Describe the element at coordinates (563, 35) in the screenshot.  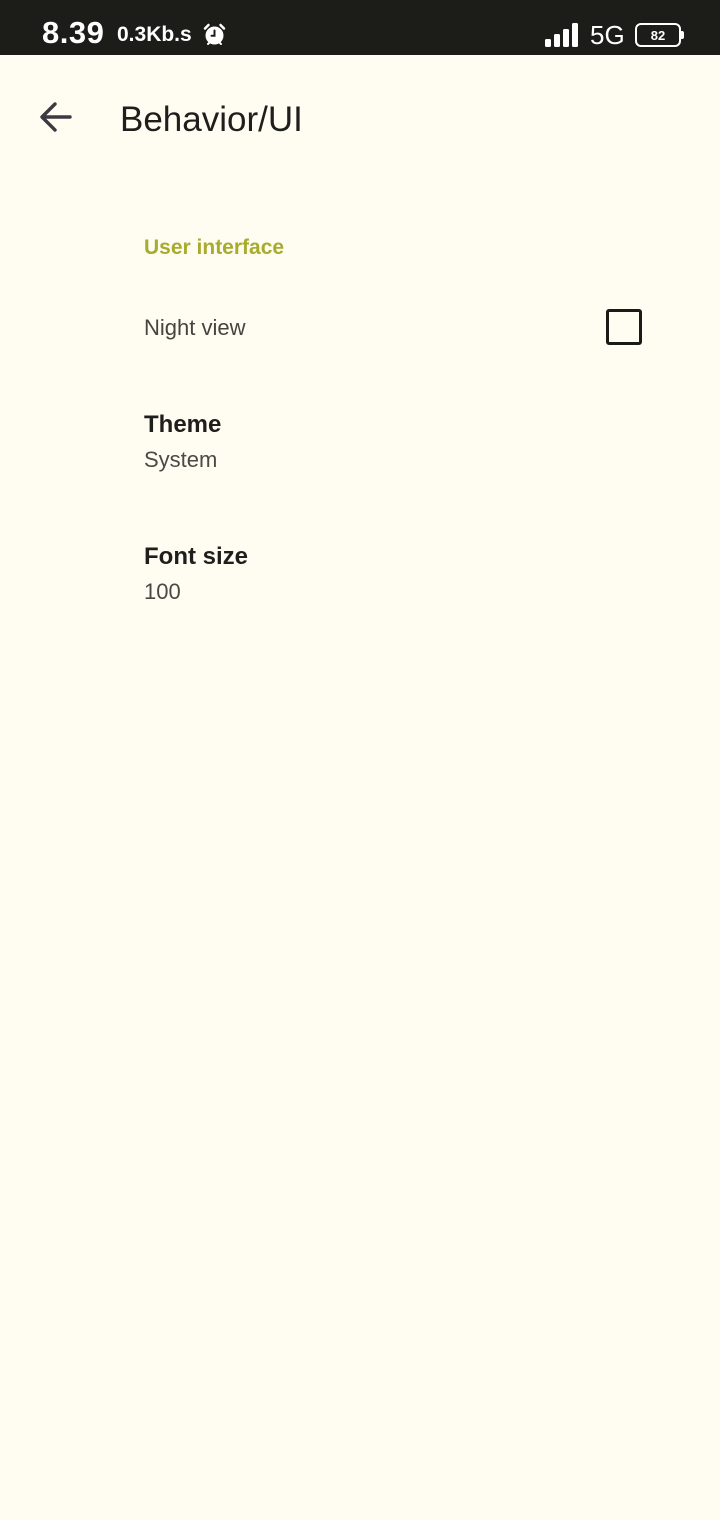
I see `signal-bars-icon` at that location.